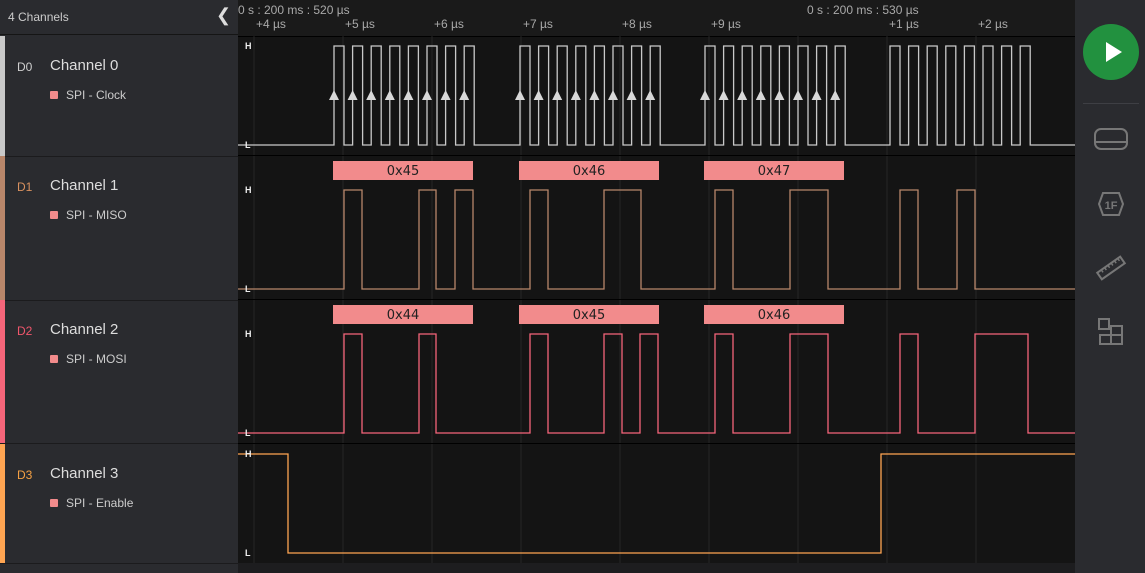  Describe the element at coordinates (1111, 268) in the screenshot. I see `ruler-measure-icon` at that location.